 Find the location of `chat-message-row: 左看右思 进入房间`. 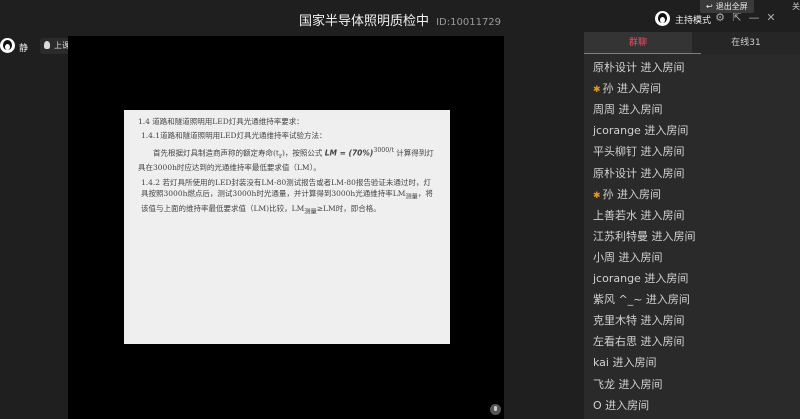

chat-message-row: 左看右思 进入房间 is located at coordinates (639, 341).